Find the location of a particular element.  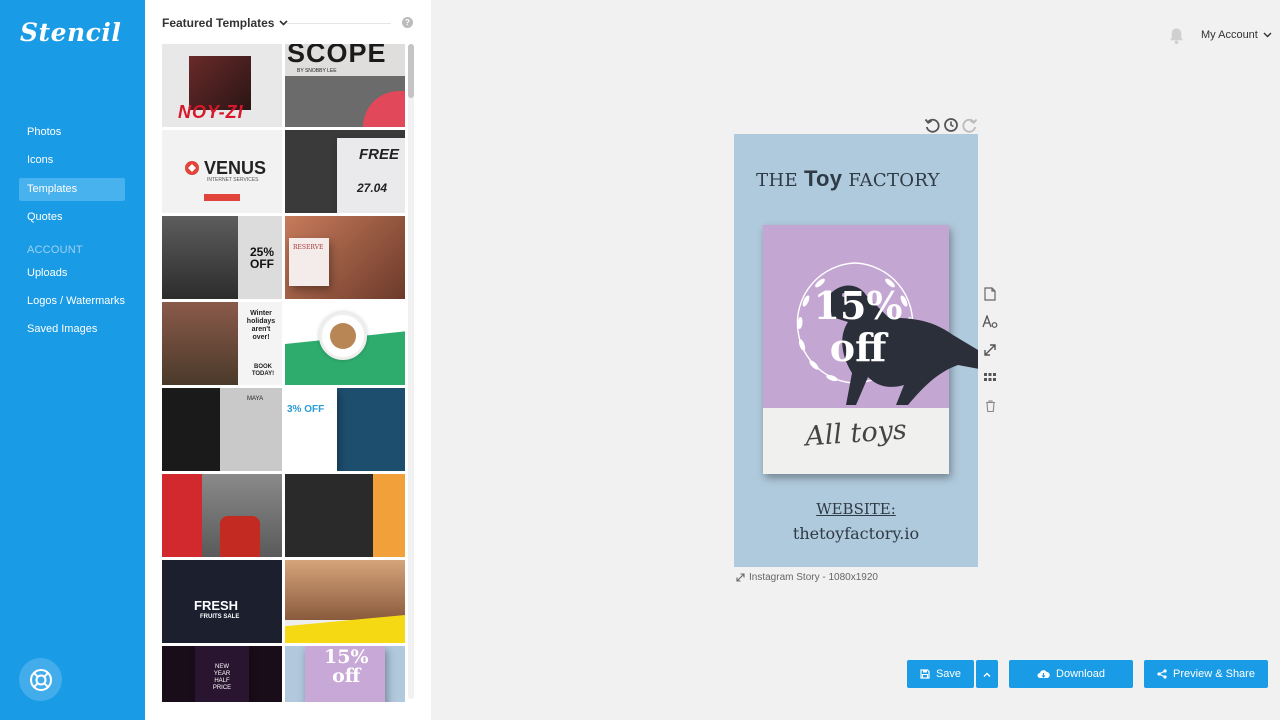

text-style-icon is located at coordinates (990, 321).